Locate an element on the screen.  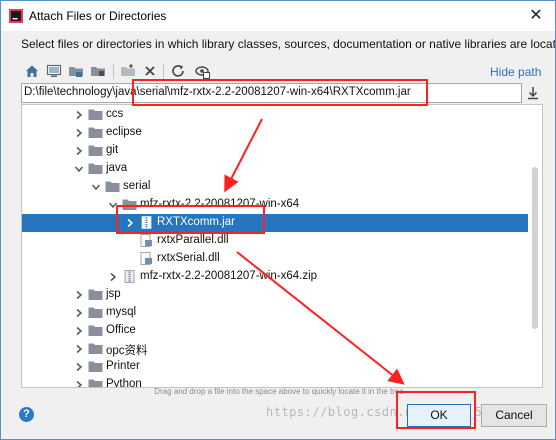
tree-item-label: mysql is located at coordinates (121, 312).